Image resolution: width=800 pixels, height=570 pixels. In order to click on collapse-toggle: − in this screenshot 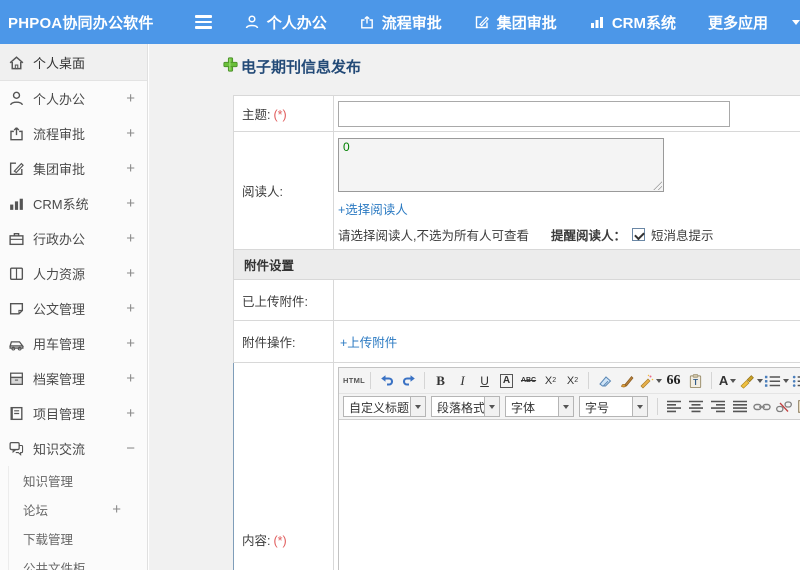, I will do `click(130, 448)`.